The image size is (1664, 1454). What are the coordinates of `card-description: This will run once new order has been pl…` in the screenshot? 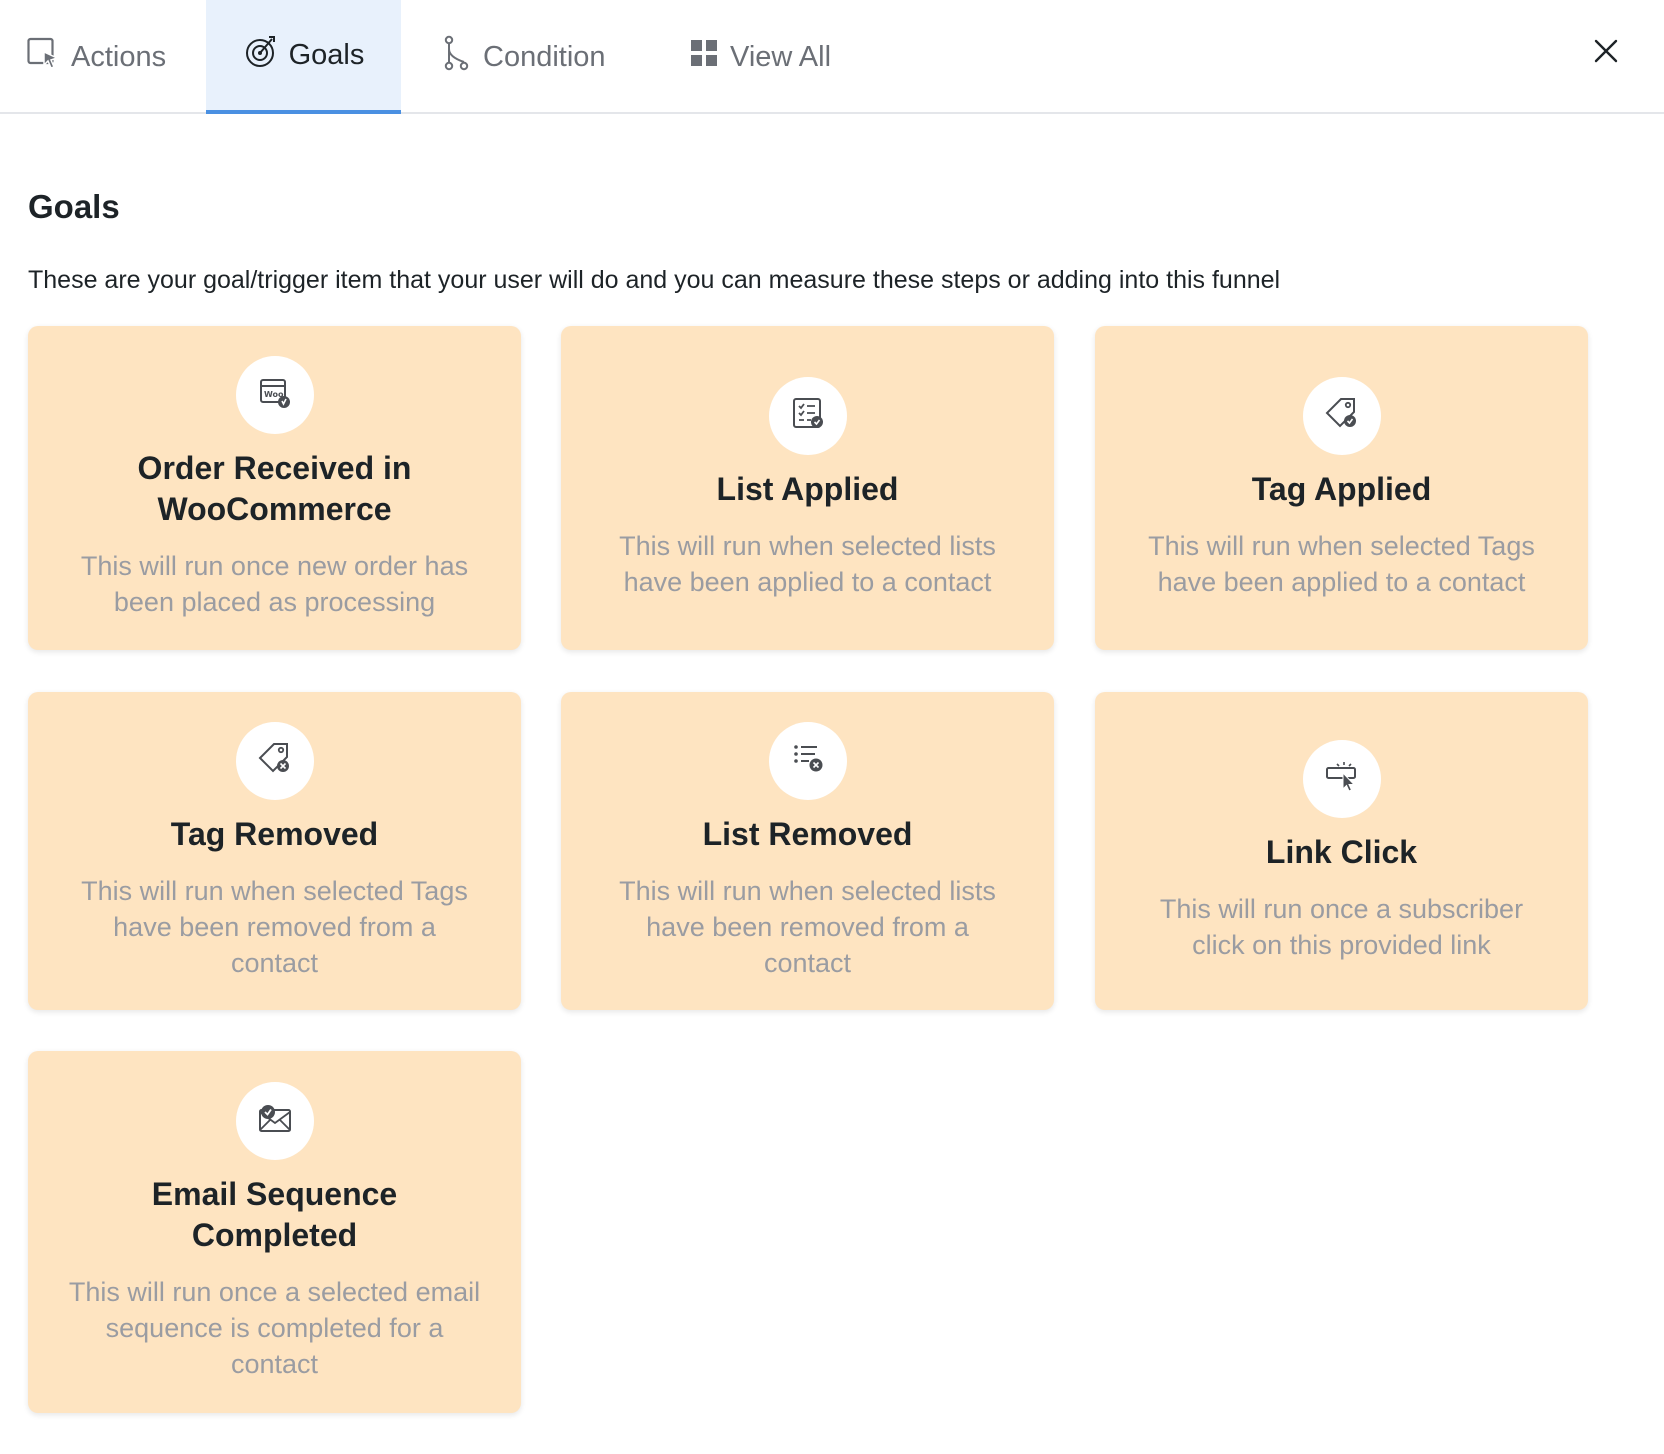 It's located at (274, 584).